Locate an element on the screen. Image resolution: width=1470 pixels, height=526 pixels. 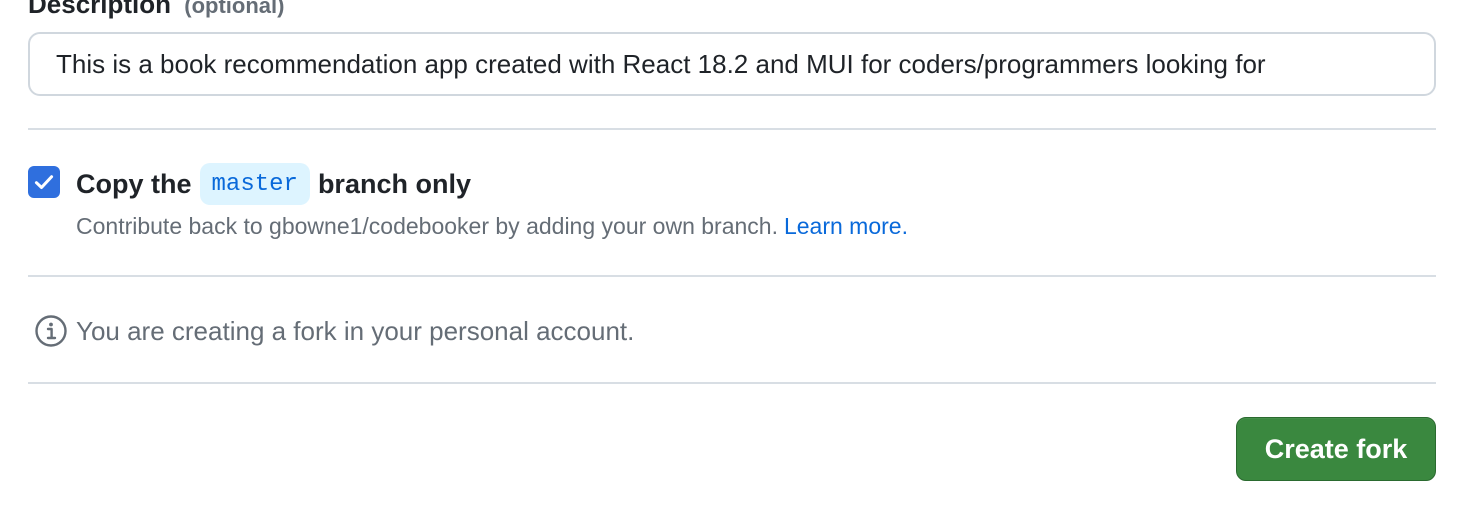
copy-branch-label: Copy the master branch only is located at coordinates (273, 184).